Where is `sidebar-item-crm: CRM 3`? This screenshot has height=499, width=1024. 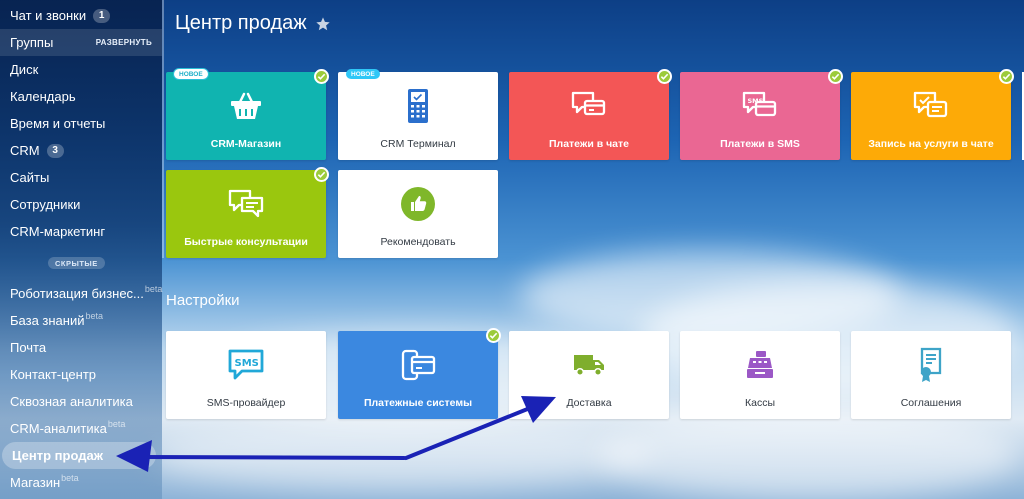
sidebar-item-crm: CRM 3 is located at coordinates (81, 150).